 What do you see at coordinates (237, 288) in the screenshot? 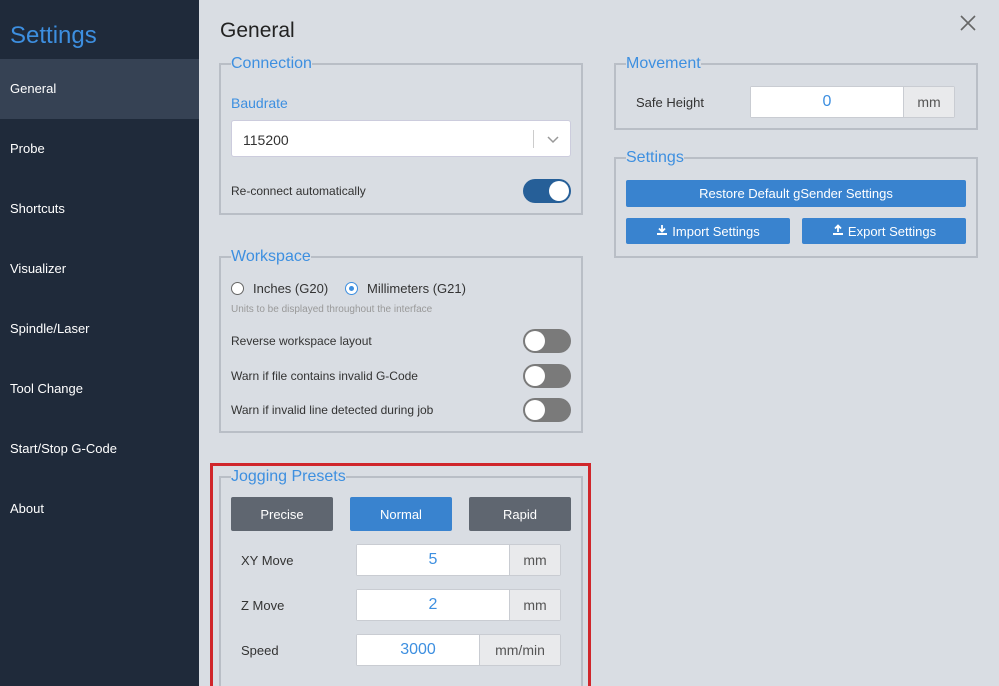
I see `inches-radio` at bounding box center [237, 288].